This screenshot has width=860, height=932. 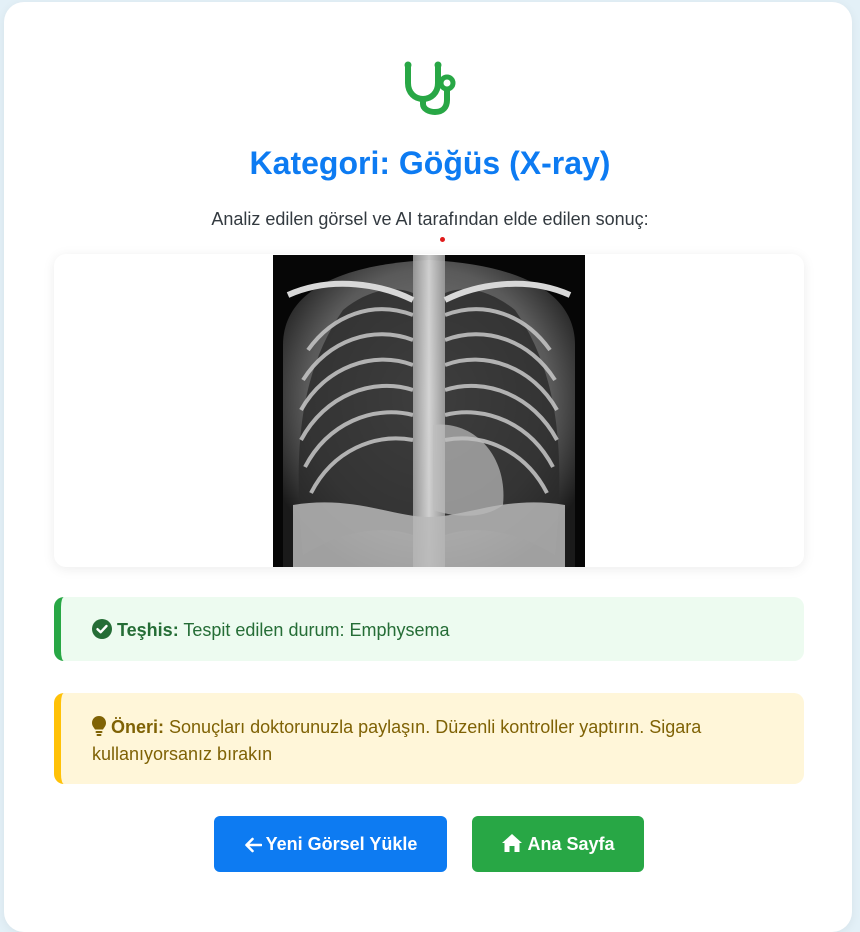 I want to click on upload-new-image-button: Yeni Görsel Yükle, so click(x=330, y=844).